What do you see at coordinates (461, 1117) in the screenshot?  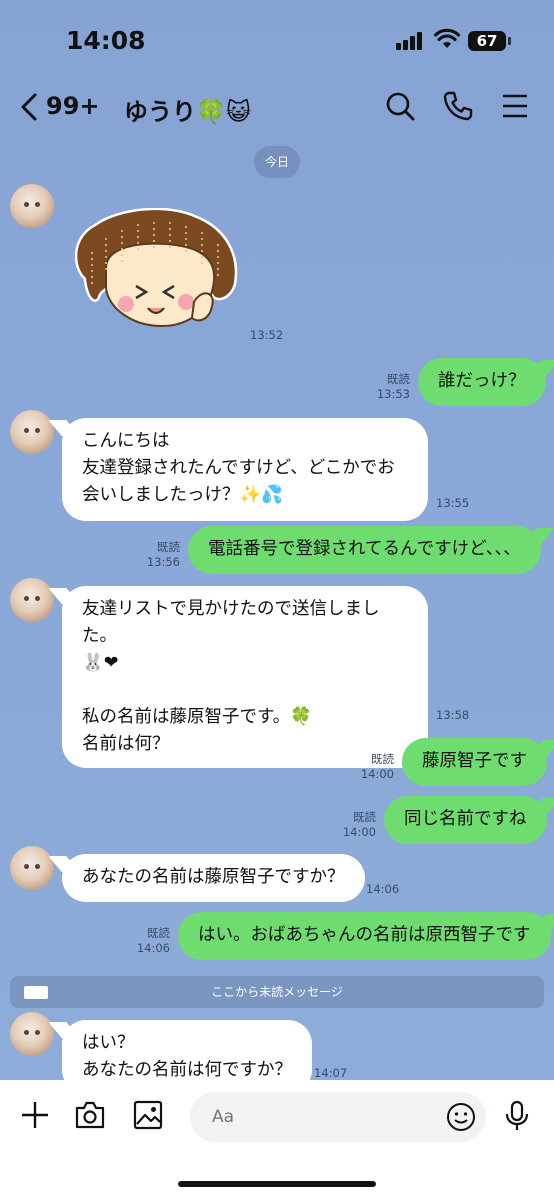 I see `emoji-icon` at bounding box center [461, 1117].